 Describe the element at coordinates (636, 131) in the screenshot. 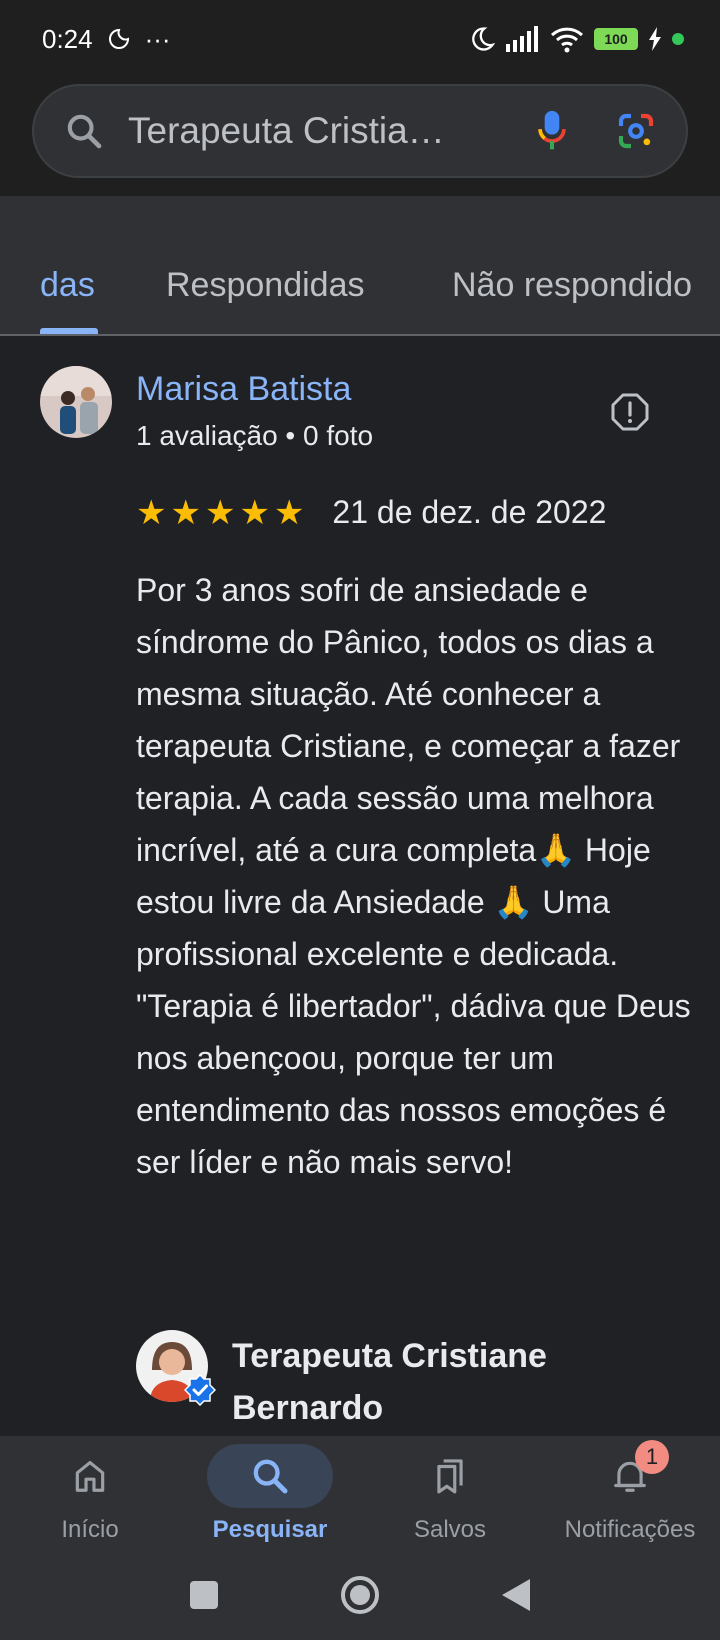

I see `google-lens-icon` at that location.